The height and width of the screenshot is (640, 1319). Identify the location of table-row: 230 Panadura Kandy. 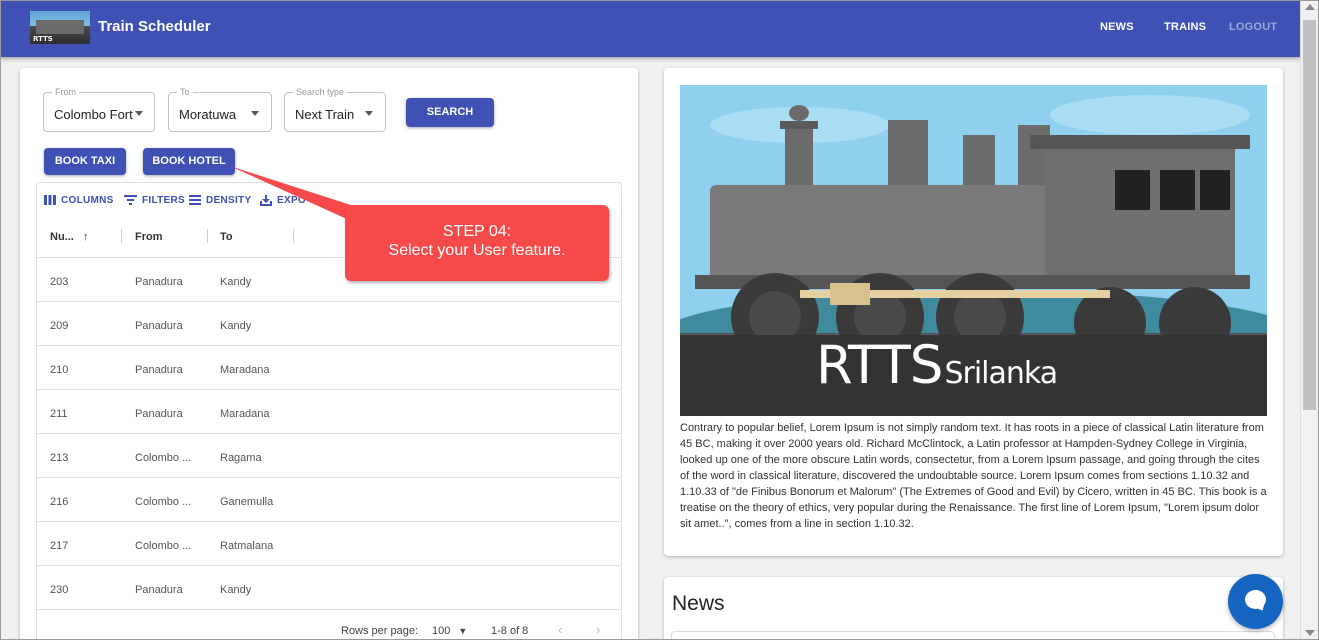
(329, 587).